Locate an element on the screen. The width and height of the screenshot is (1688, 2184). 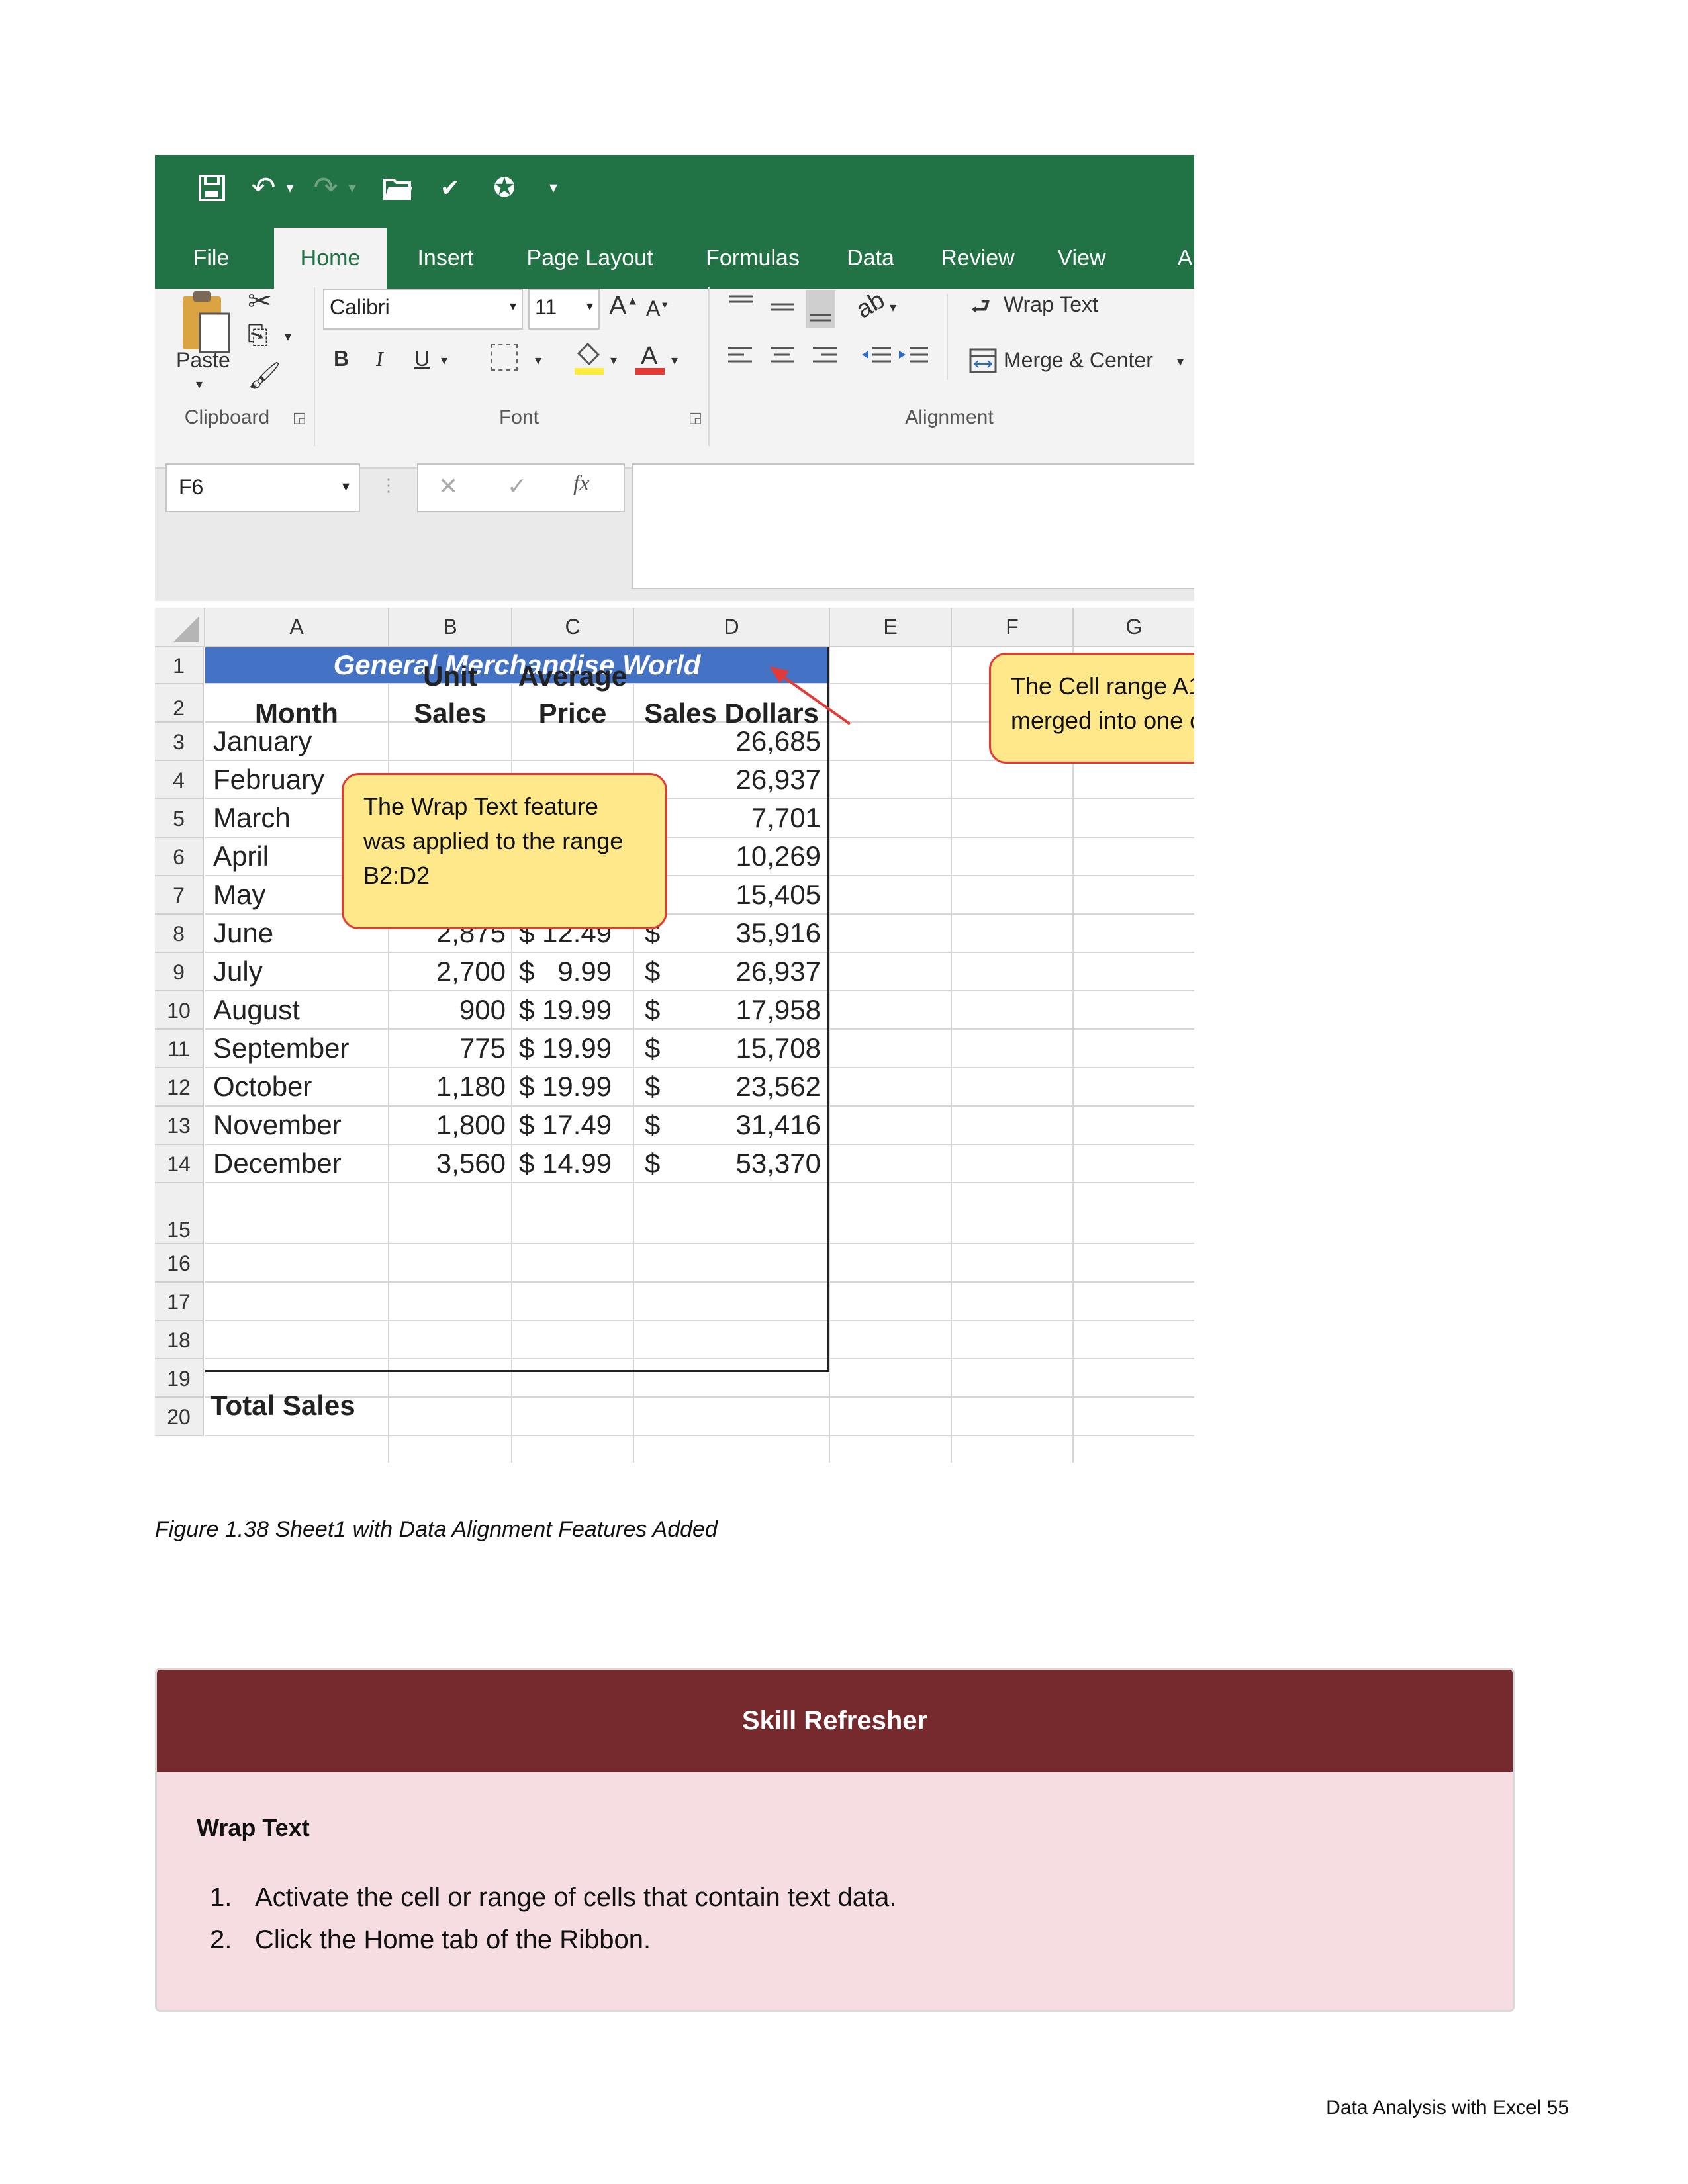
page-footer: Data Analysis with Excel 55 is located at coordinates (1447, 2107).